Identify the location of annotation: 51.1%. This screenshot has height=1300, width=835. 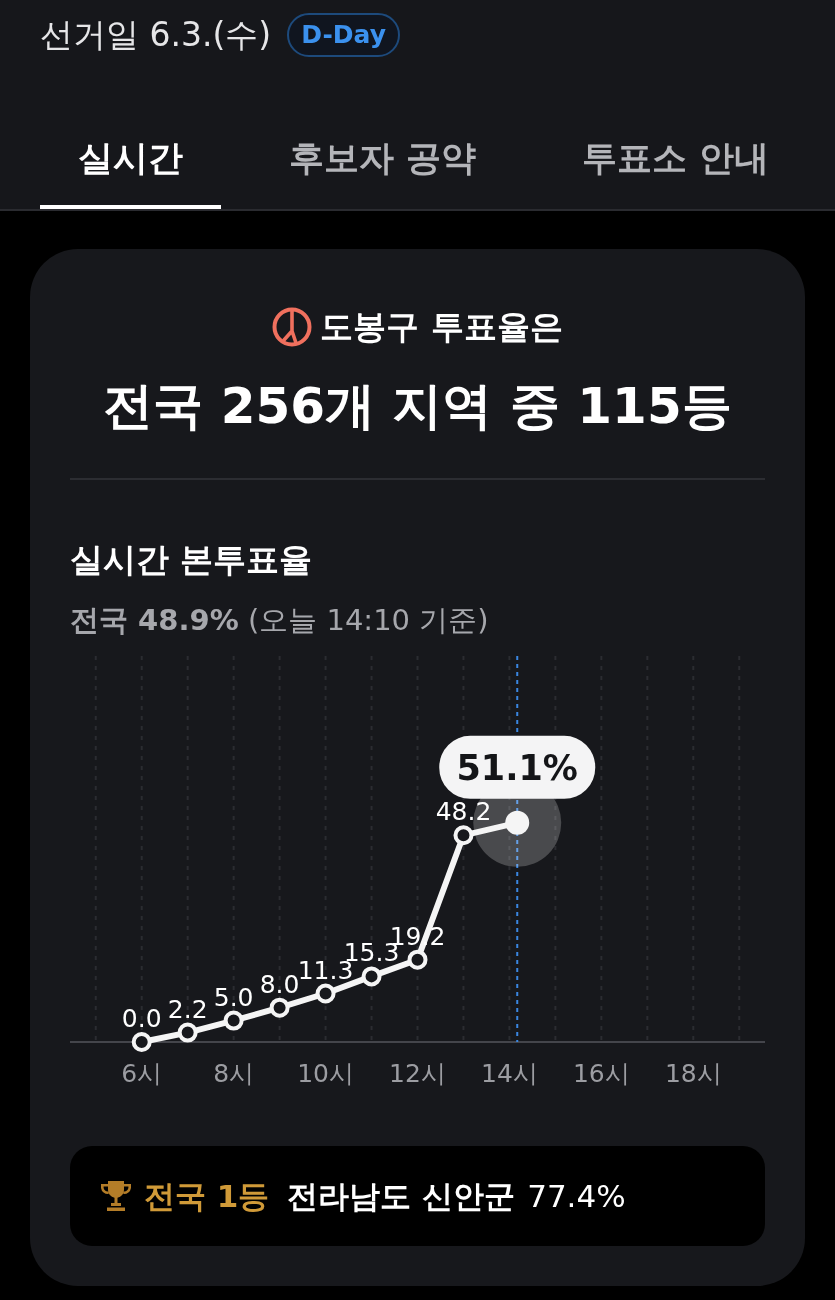
(517, 767).